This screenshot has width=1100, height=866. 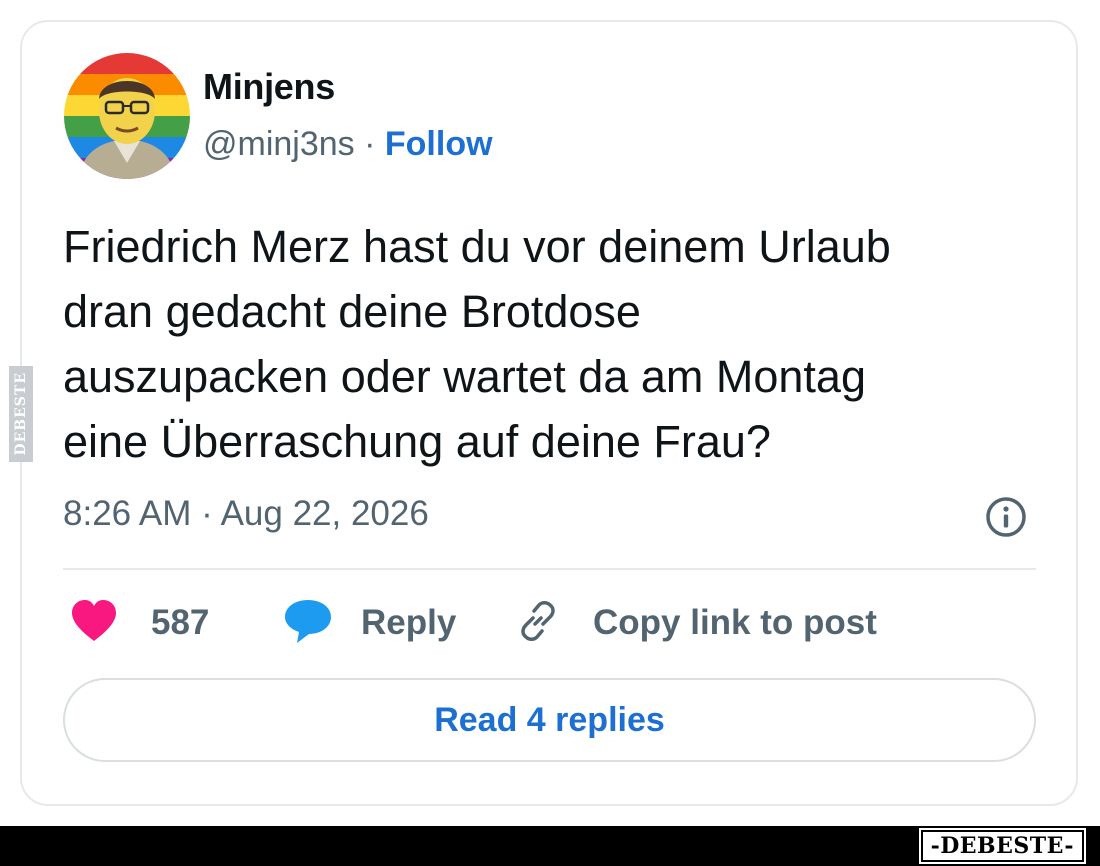 I want to click on reply-button: Reply, so click(x=369, y=623).